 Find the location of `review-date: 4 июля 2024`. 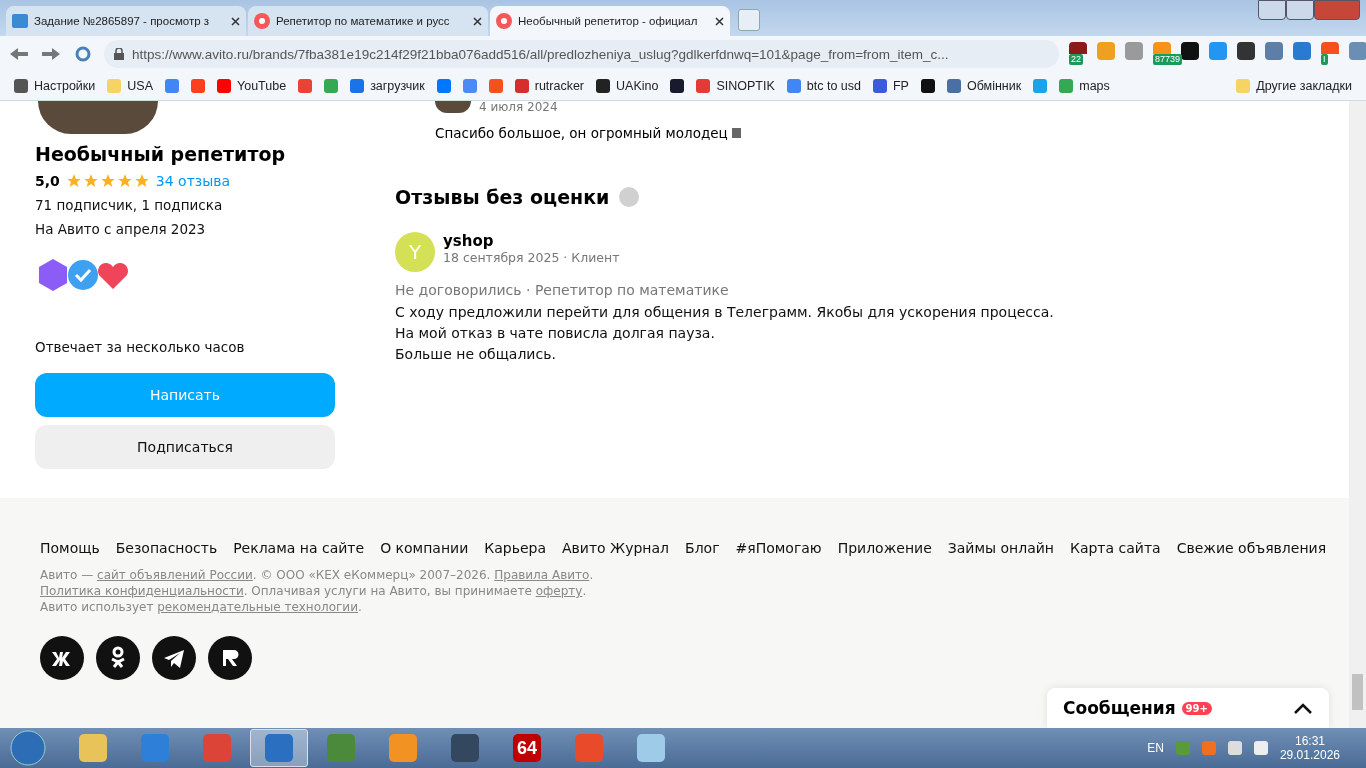

review-date: 4 июля 2024 is located at coordinates (518, 107).